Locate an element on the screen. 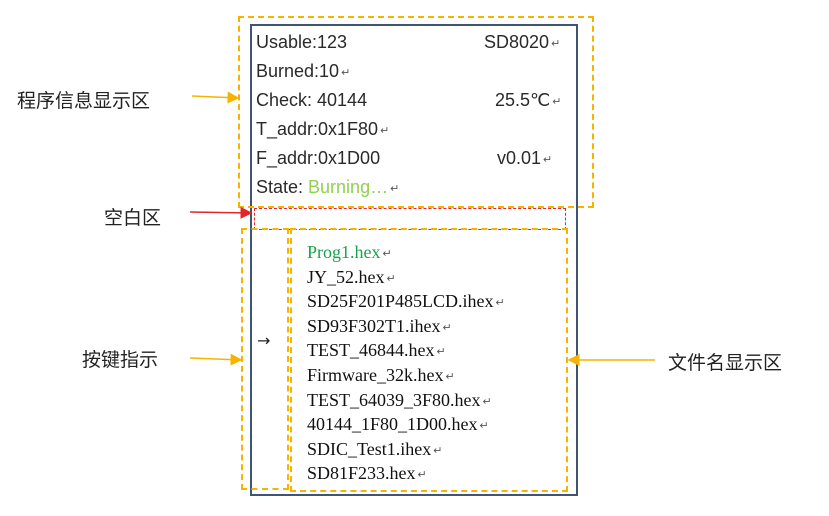 The height and width of the screenshot is (516, 829). arrow-blank-area is located at coordinates (221, 212).